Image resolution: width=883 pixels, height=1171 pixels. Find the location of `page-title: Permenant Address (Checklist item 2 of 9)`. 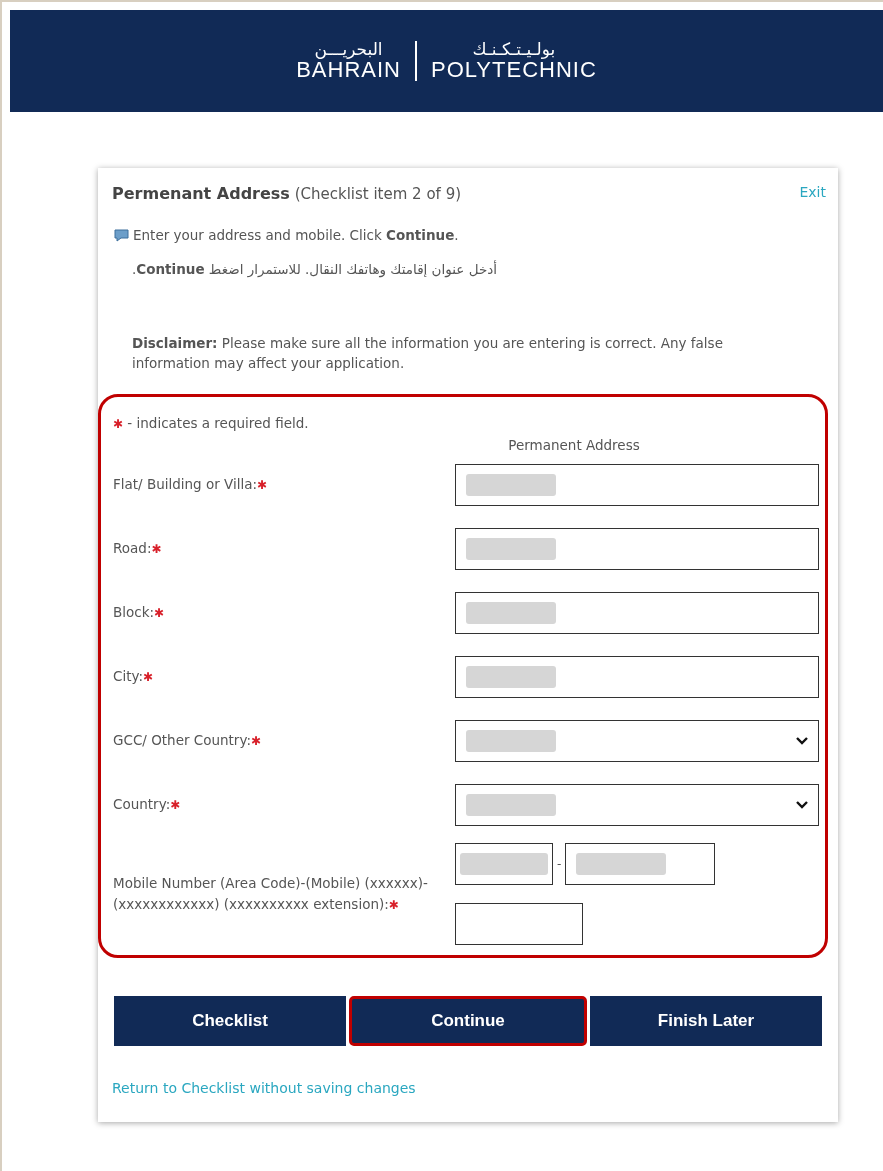

page-title: Permenant Address (Checklist item 2 of 9) is located at coordinates (287, 193).